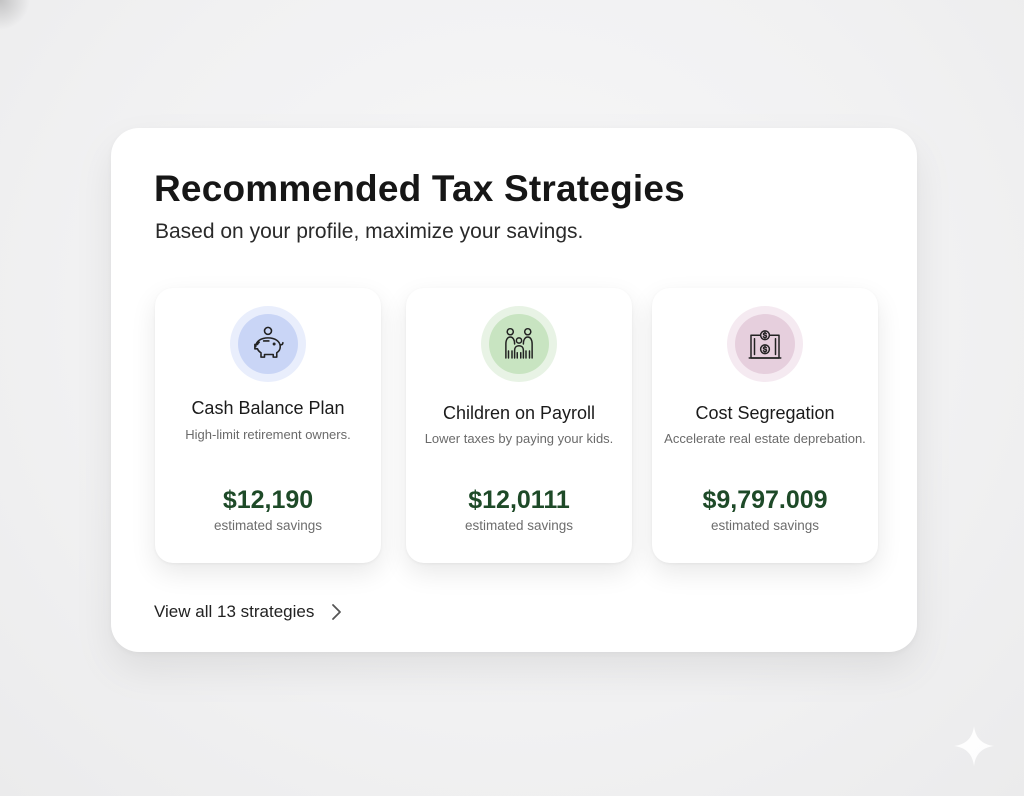 This screenshot has height=796, width=1024. What do you see at coordinates (419, 188) in the screenshot?
I see `panel-title: Recommended Tax Strategies` at bounding box center [419, 188].